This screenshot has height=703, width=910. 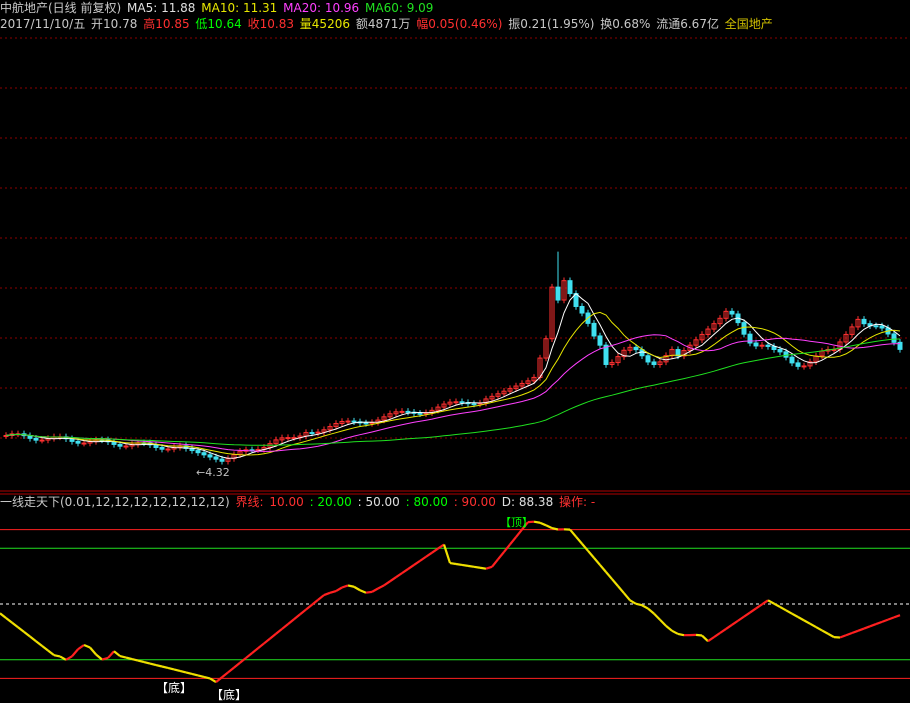 What do you see at coordinates (399, 8) in the screenshot?
I see `ma60-label: MA60: 9.09` at bounding box center [399, 8].